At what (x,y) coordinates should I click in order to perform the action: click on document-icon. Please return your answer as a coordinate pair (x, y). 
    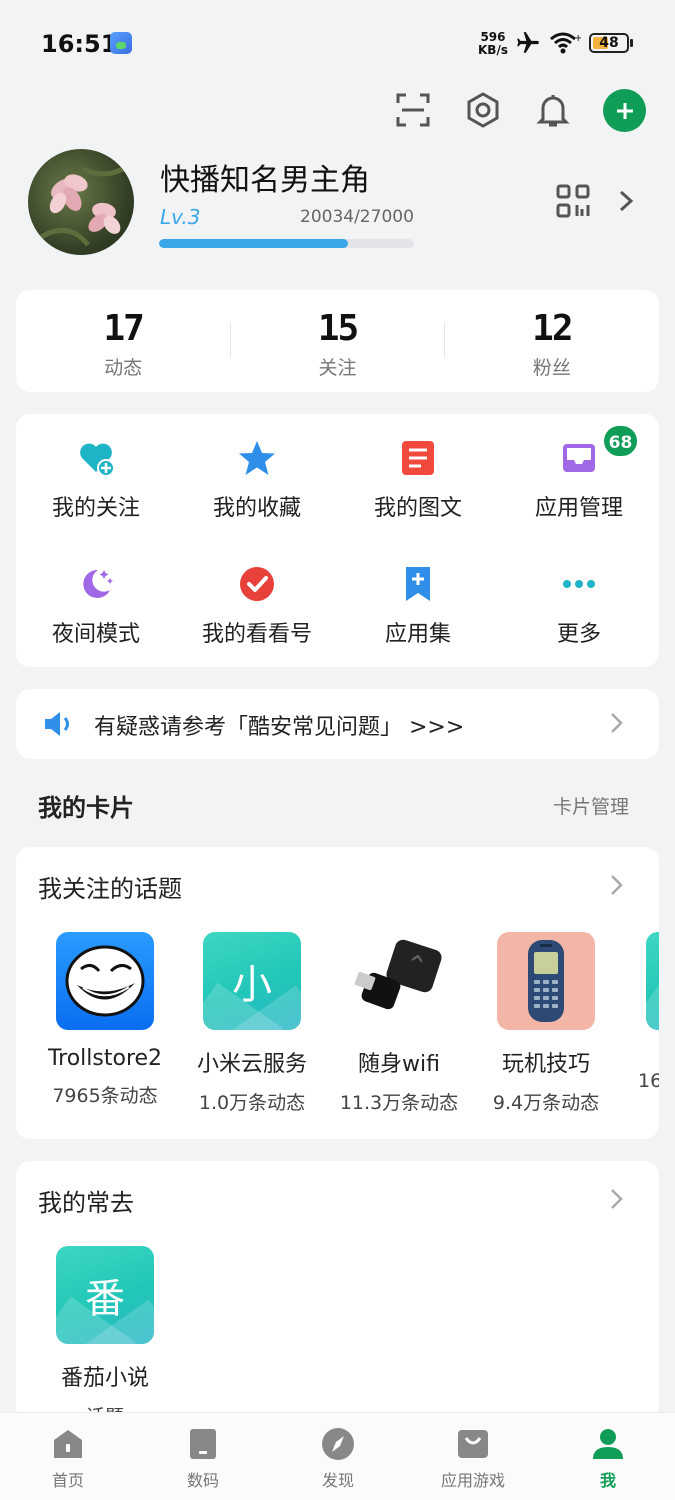
    Looking at the image, I should click on (418, 458).